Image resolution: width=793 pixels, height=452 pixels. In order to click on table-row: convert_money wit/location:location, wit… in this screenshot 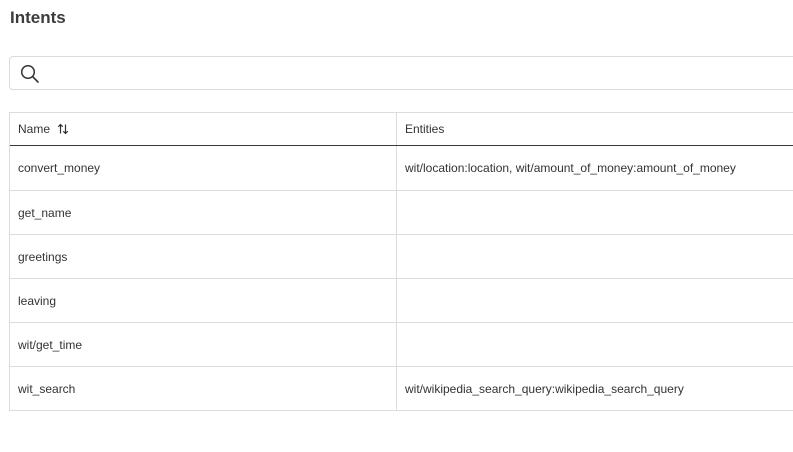, I will do `click(401, 168)`.